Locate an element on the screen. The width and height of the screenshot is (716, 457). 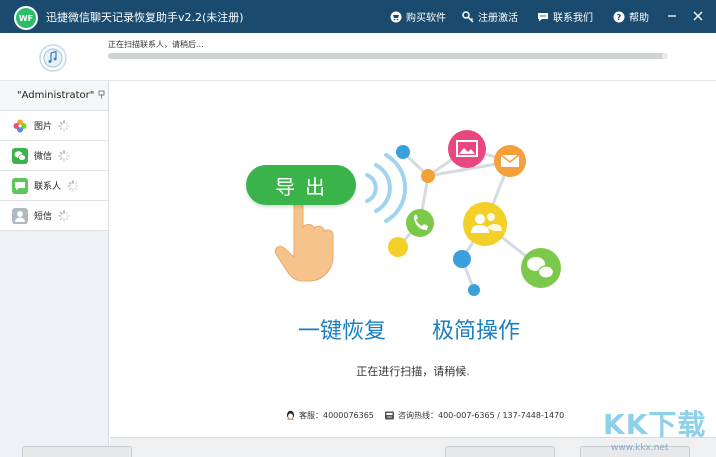
chat-bubble-icon is located at coordinates (543, 17).